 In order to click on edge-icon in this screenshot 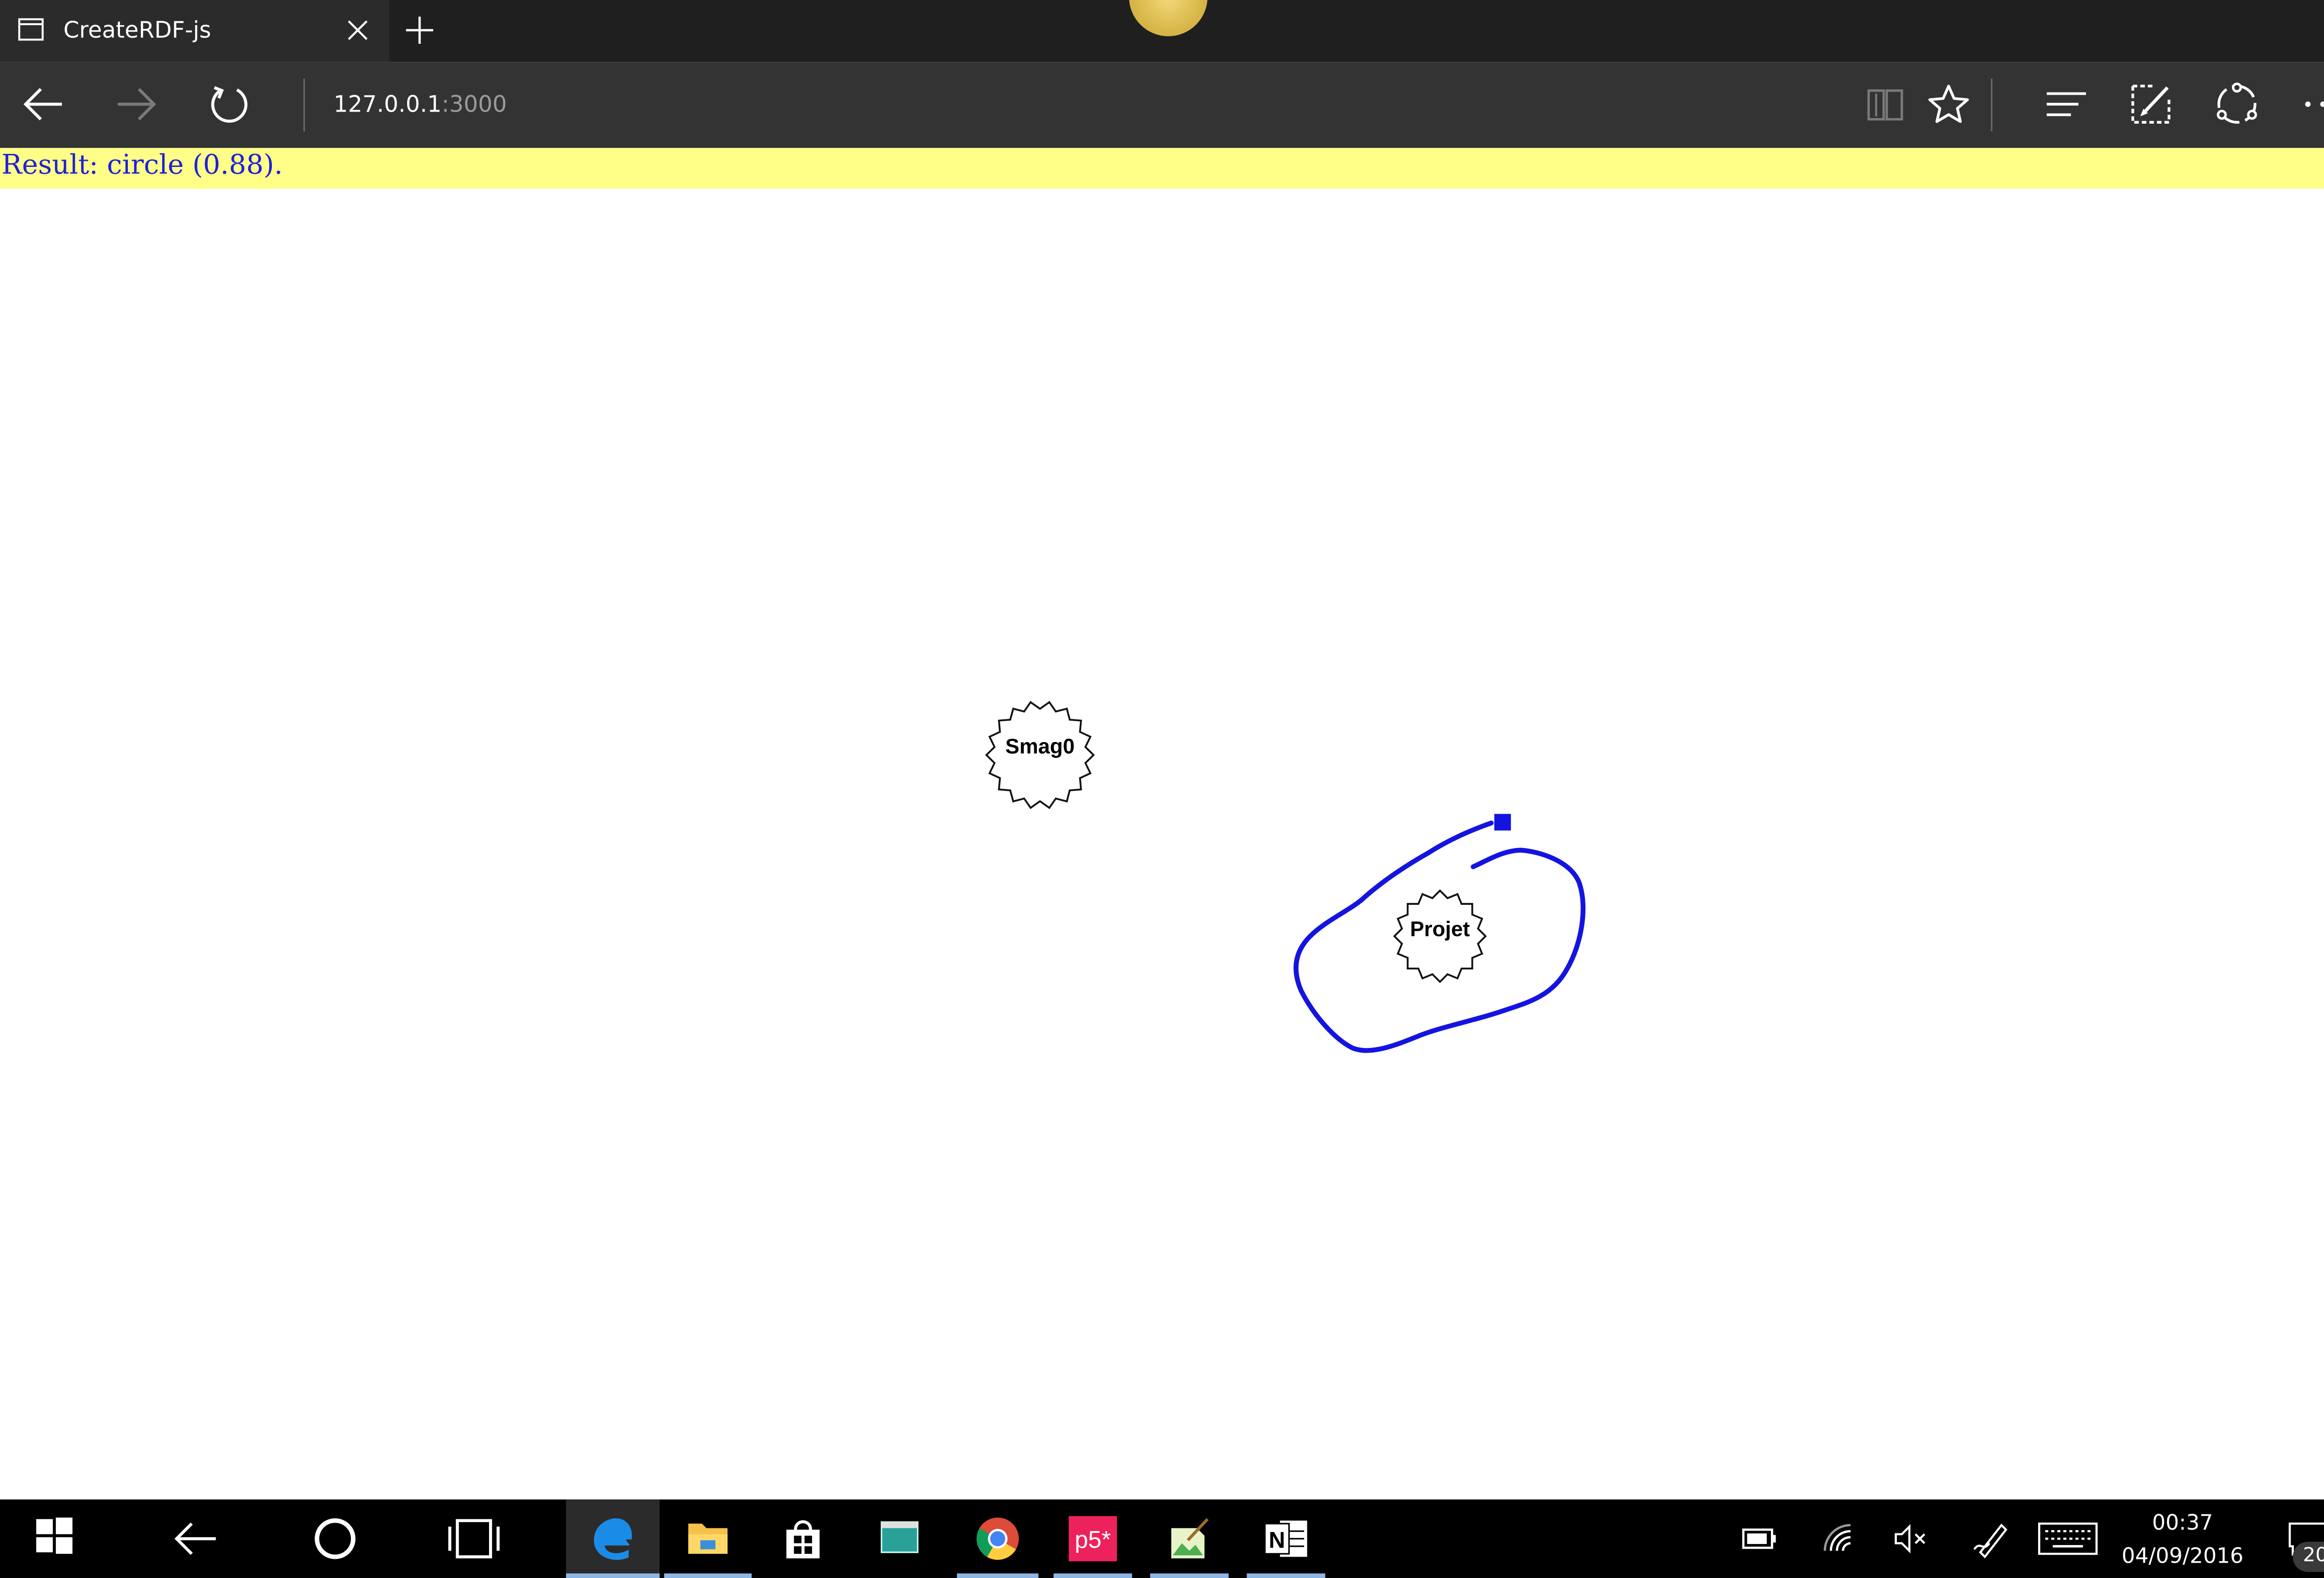, I will do `click(613, 1539)`.